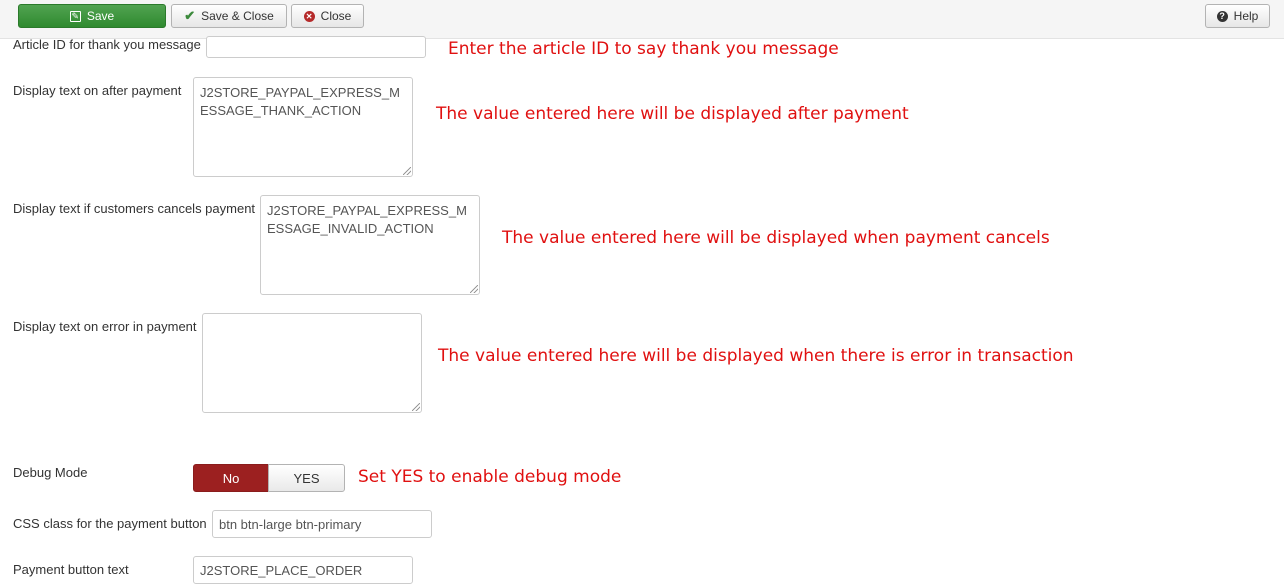  I want to click on css-class-label: CSS class for the payment button, so click(110, 523).